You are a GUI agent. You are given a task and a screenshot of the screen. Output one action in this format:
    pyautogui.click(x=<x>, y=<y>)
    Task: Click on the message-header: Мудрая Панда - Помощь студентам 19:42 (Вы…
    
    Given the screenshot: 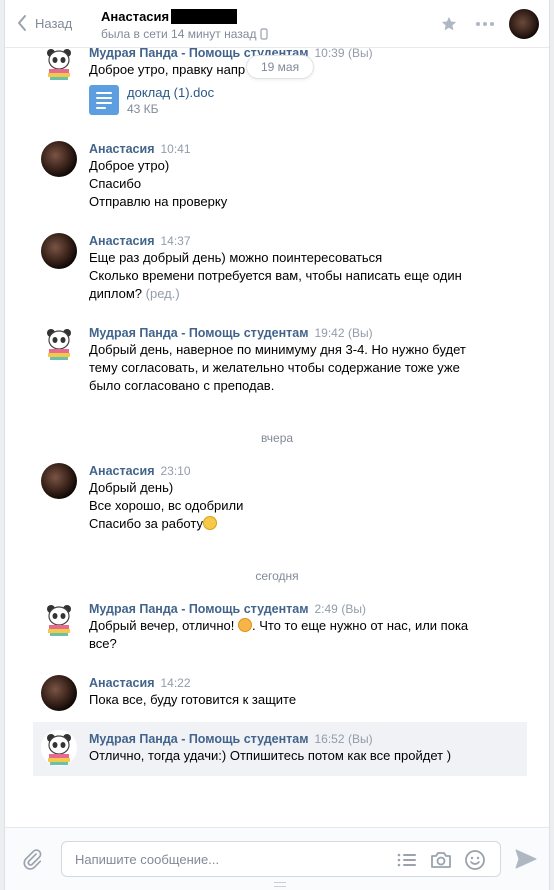 What is the action you would take?
    pyautogui.click(x=308, y=333)
    